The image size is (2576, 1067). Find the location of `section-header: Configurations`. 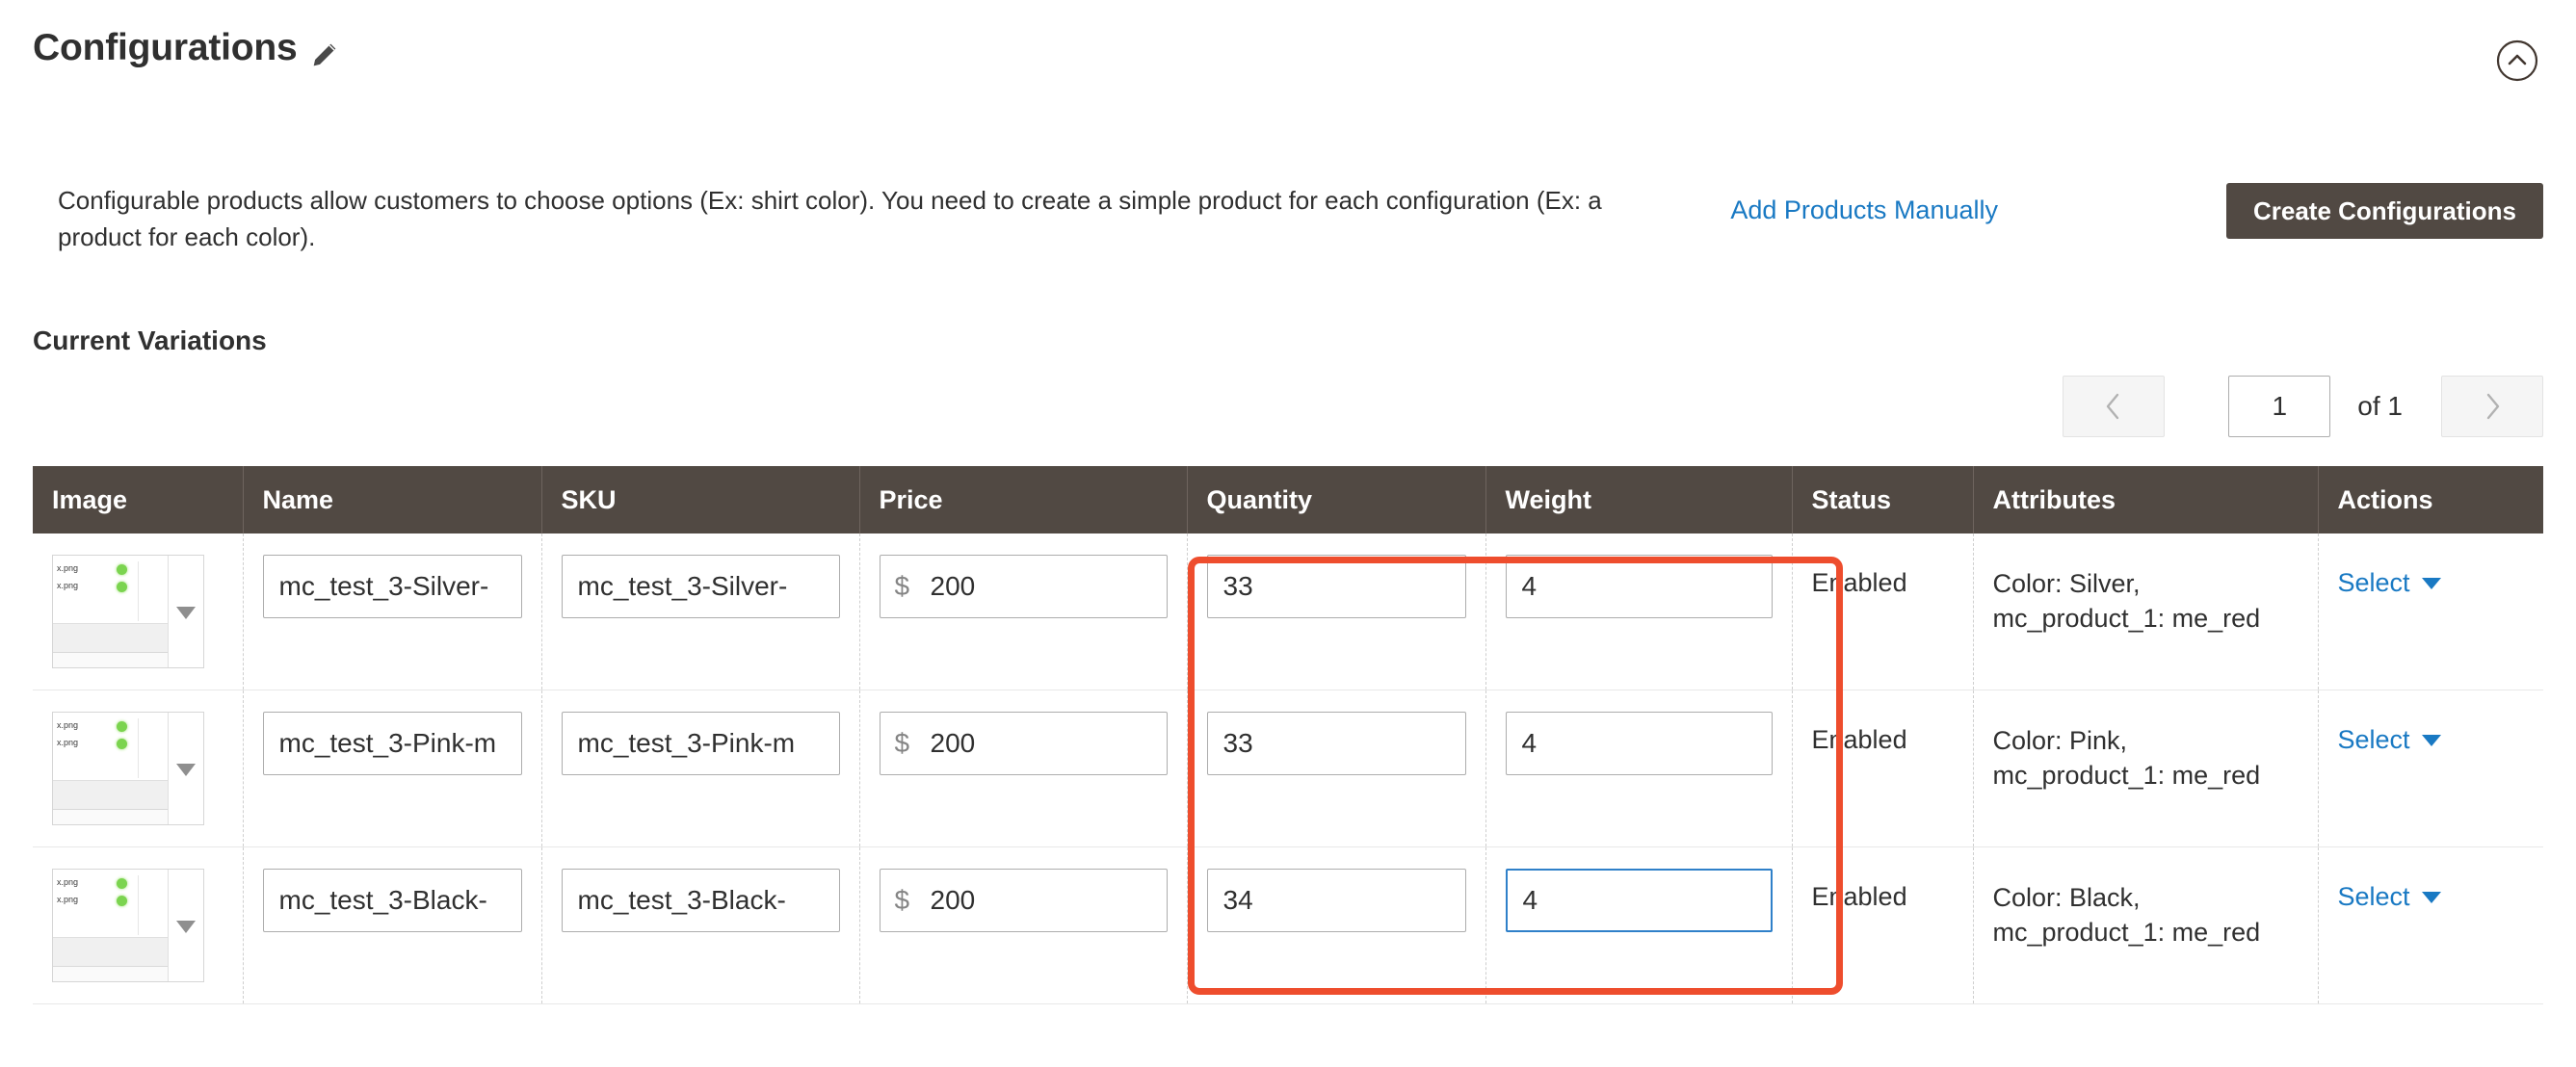

section-header: Configurations is located at coordinates (1288, 53).